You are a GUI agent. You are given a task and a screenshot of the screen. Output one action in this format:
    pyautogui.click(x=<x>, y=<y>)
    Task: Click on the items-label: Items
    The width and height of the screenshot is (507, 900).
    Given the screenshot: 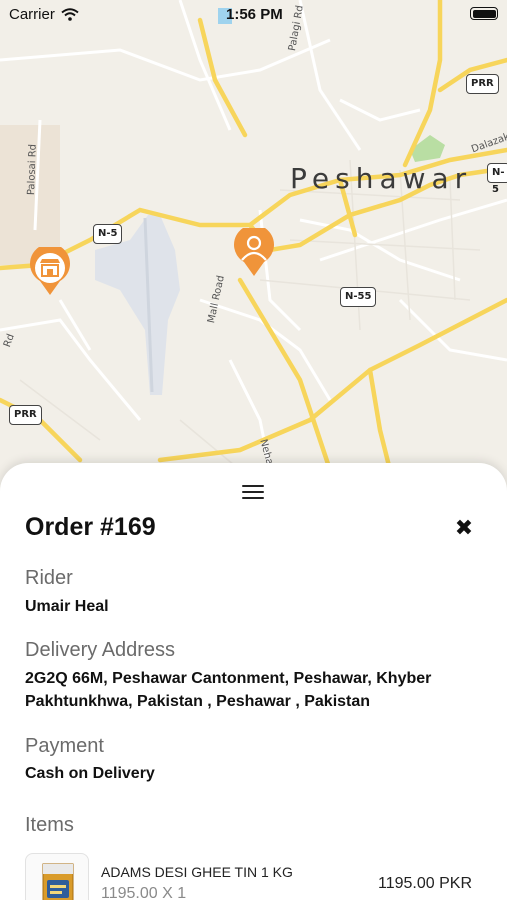 What is the action you would take?
    pyautogui.click(x=49, y=825)
    